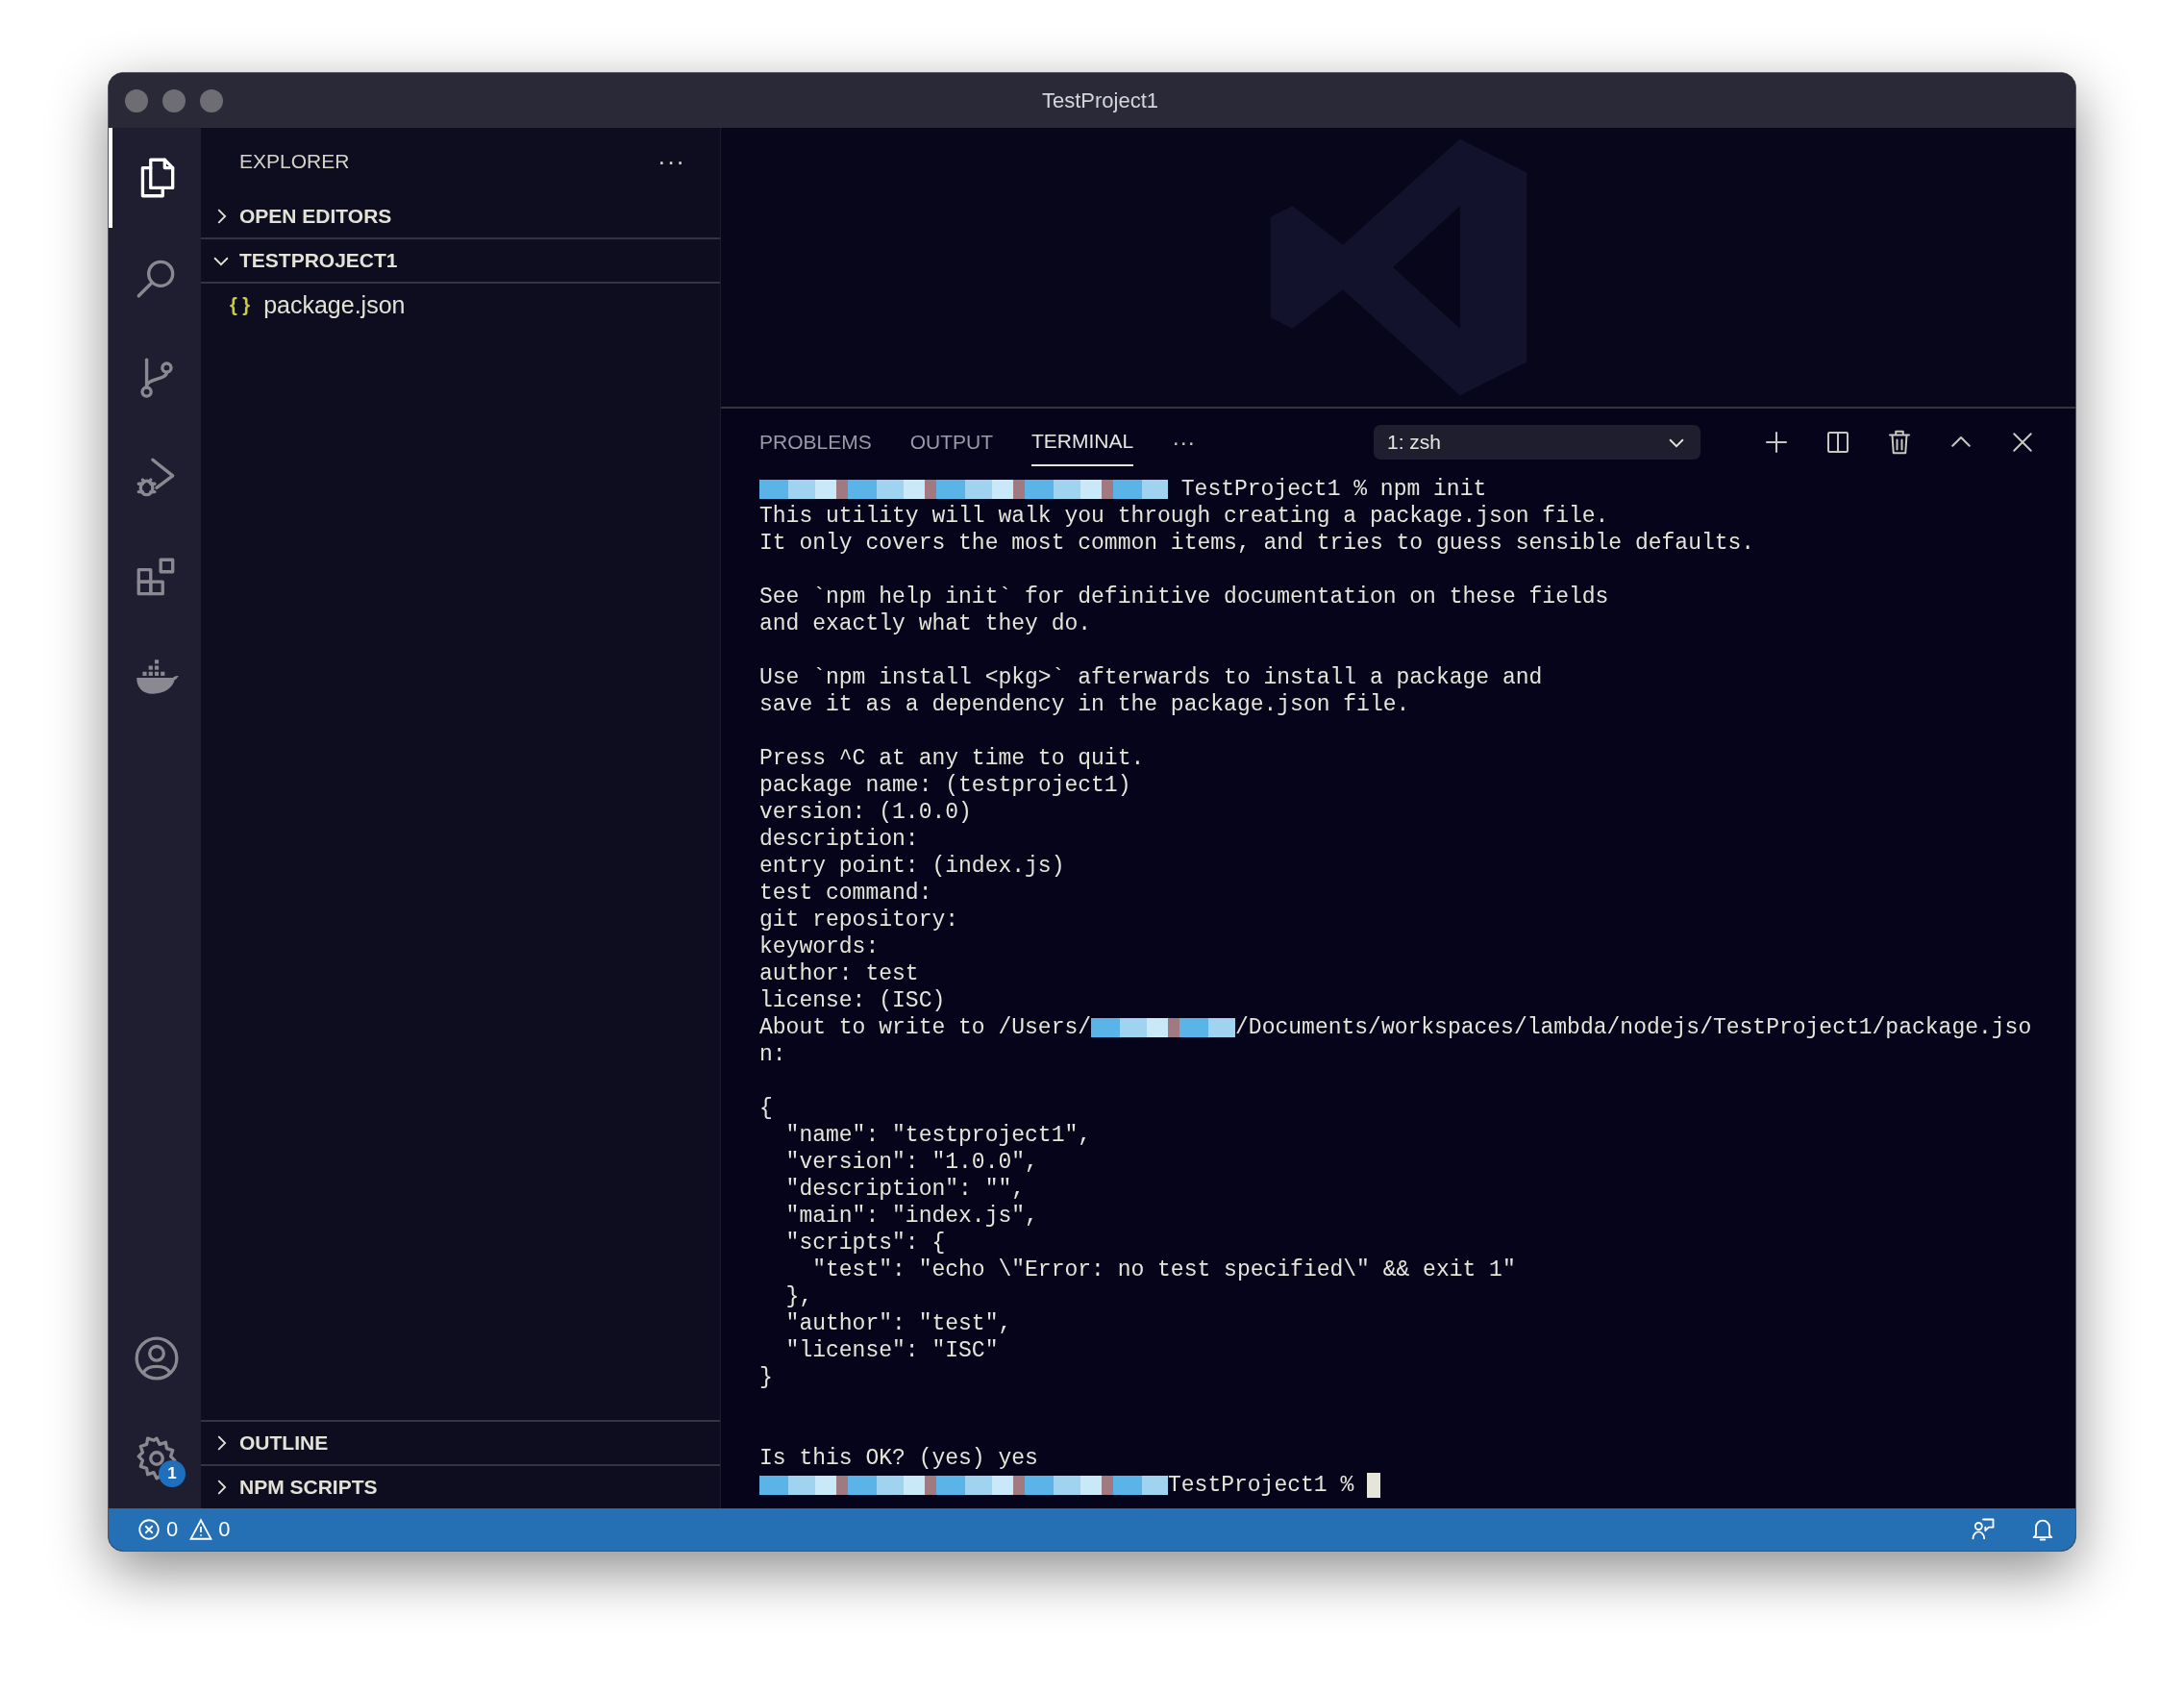 This screenshot has width=2184, height=1692. Describe the element at coordinates (1085, 704) in the screenshot. I see `terminal-text: save it as a dependency in the package.json file.` at that location.